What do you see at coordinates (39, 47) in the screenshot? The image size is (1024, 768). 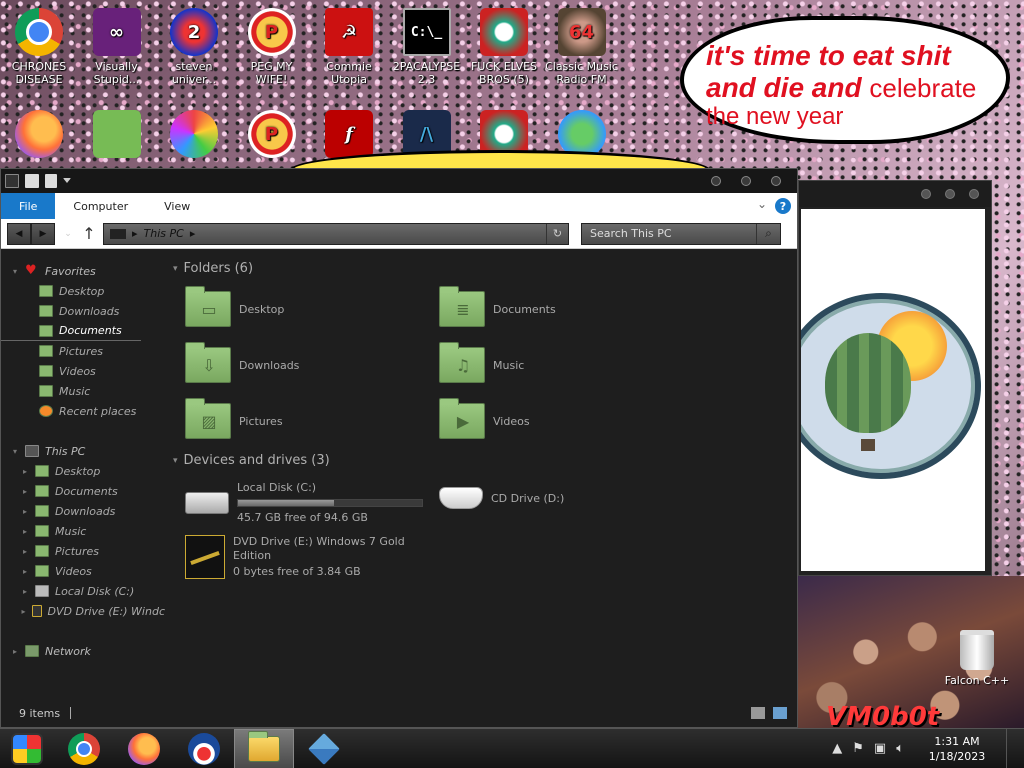 I see `desktop-icon: CHRONES DISEASE` at bounding box center [39, 47].